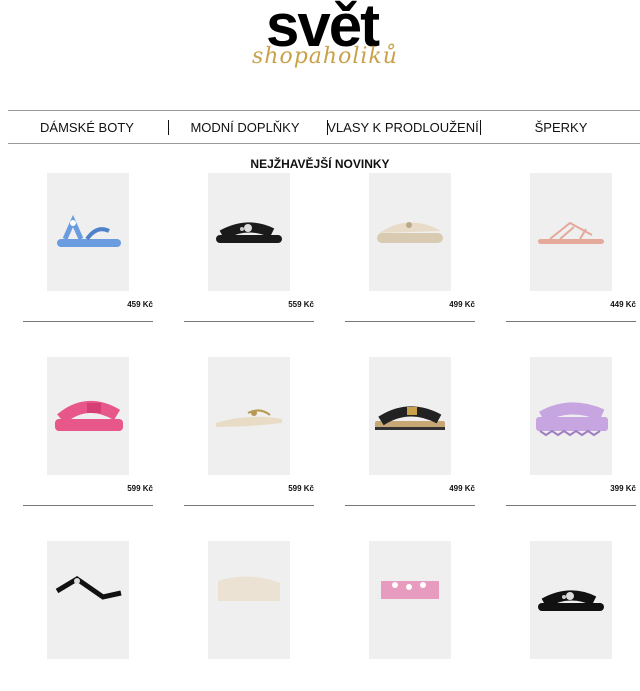  Describe the element at coordinates (325, 56) in the screenshot. I see `logo-script: shopaholiků` at that location.